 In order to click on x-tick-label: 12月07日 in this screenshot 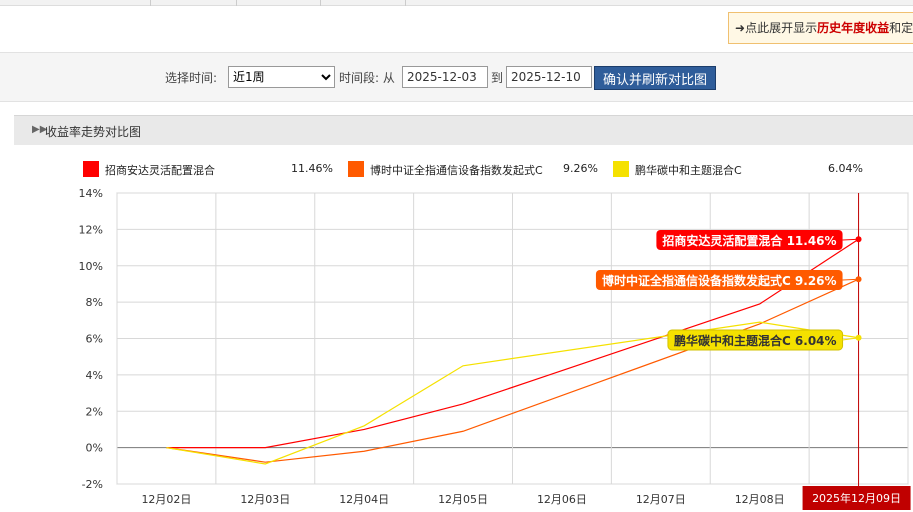, I will do `click(661, 499)`.